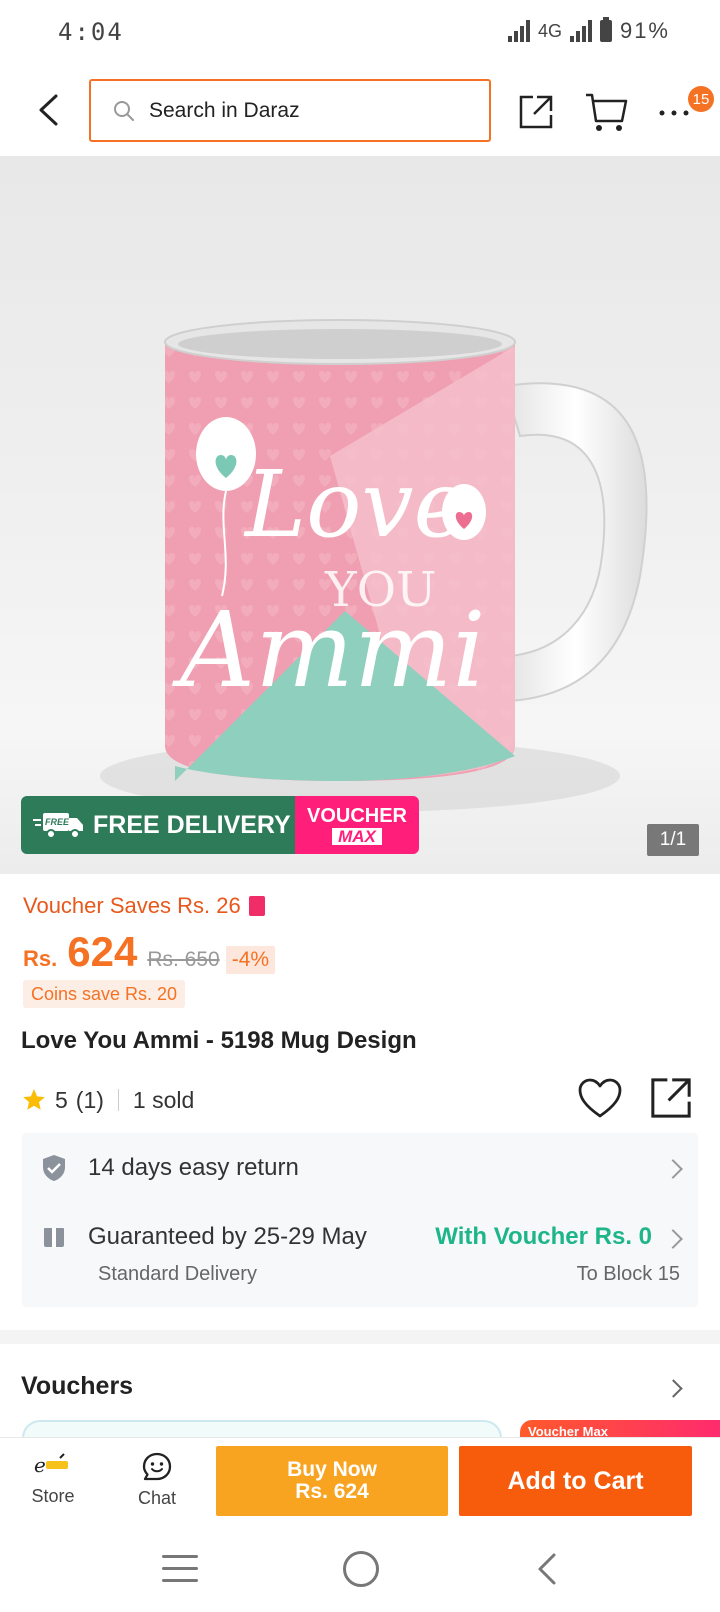 This screenshot has width=720, height=1612. I want to click on chat-icon, so click(157, 1466).